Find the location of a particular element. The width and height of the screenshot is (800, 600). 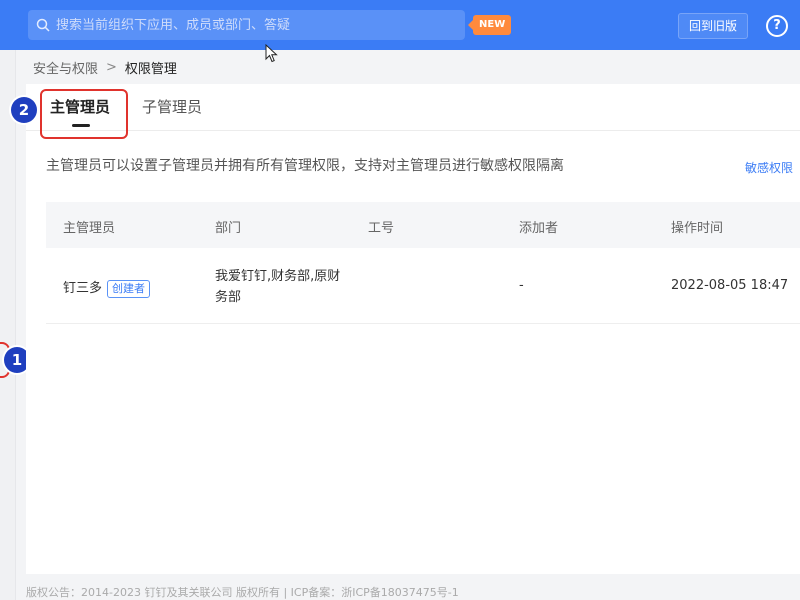

step-marker-2: 2 is located at coordinates (24, 110).